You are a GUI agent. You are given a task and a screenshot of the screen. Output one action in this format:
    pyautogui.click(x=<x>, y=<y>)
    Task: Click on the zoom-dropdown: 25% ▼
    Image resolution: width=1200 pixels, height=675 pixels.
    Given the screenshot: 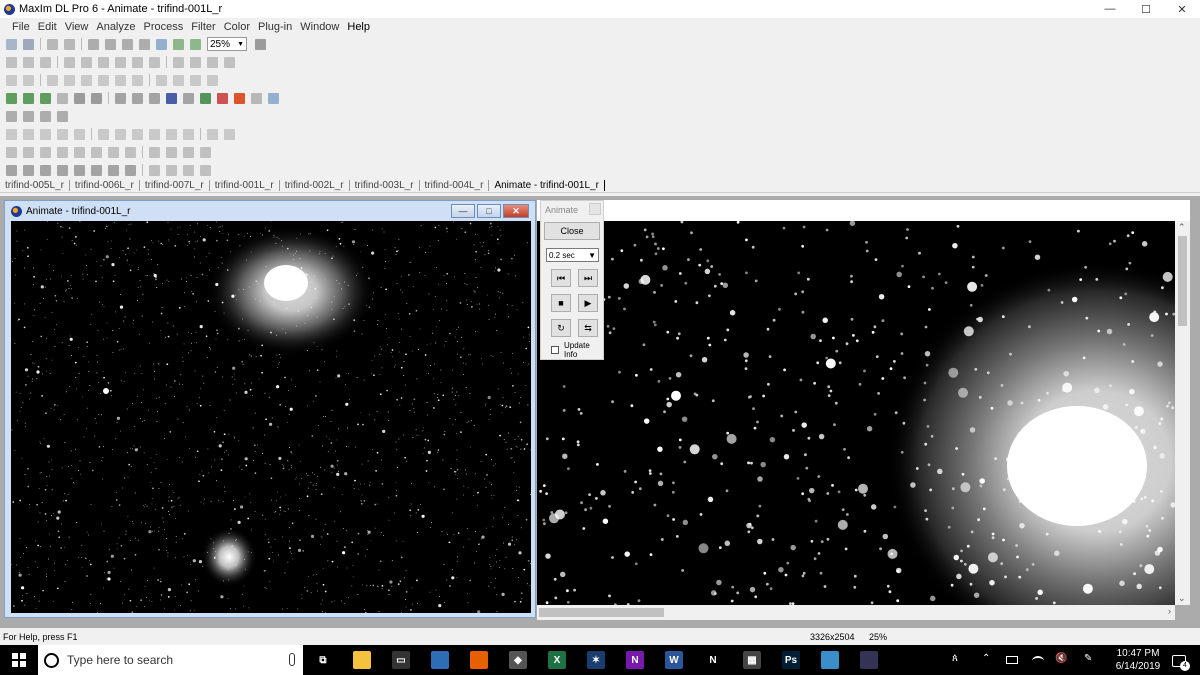 What is the action you would take?
    pyautogui.click(x=227, y=44)
    